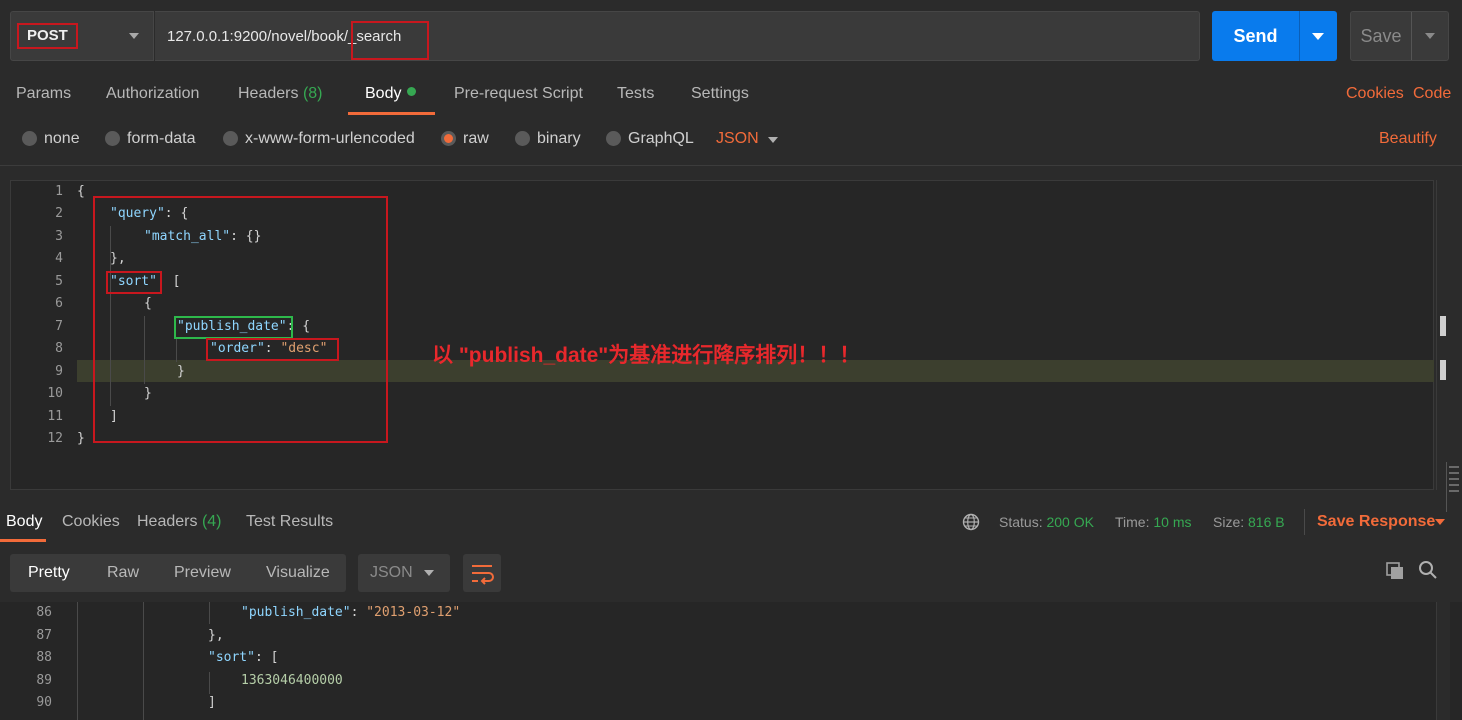  What do you see at coordinates (44, 657) in the screenshot?
I see `line-number: 88` at bounding box center [44, 657].